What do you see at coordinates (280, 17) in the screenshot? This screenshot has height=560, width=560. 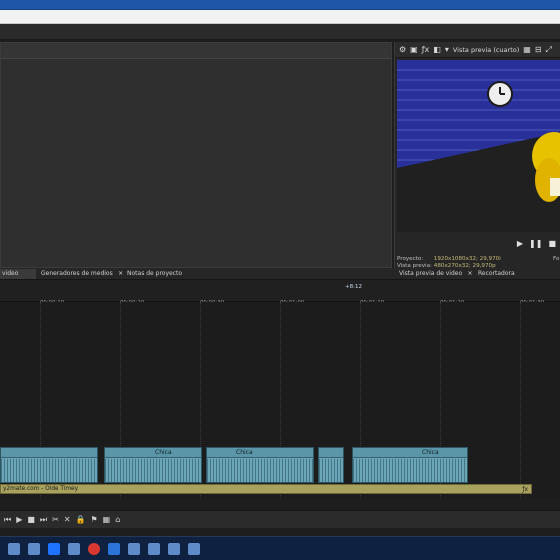 I see `white-menu-gap` at bounding box center [280, 17].